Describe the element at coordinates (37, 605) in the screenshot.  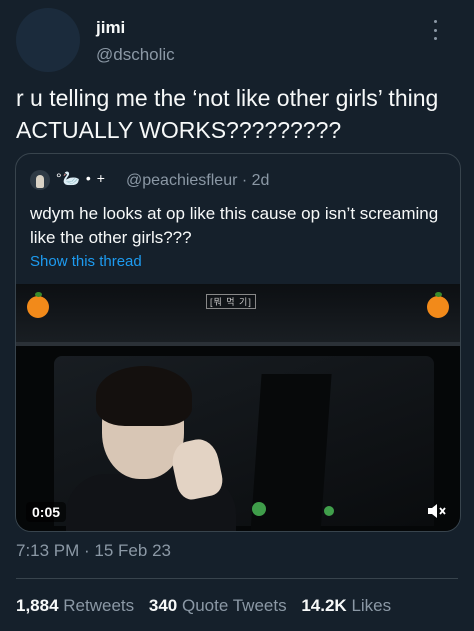
I see `retweets-count: 1,884` at that location.